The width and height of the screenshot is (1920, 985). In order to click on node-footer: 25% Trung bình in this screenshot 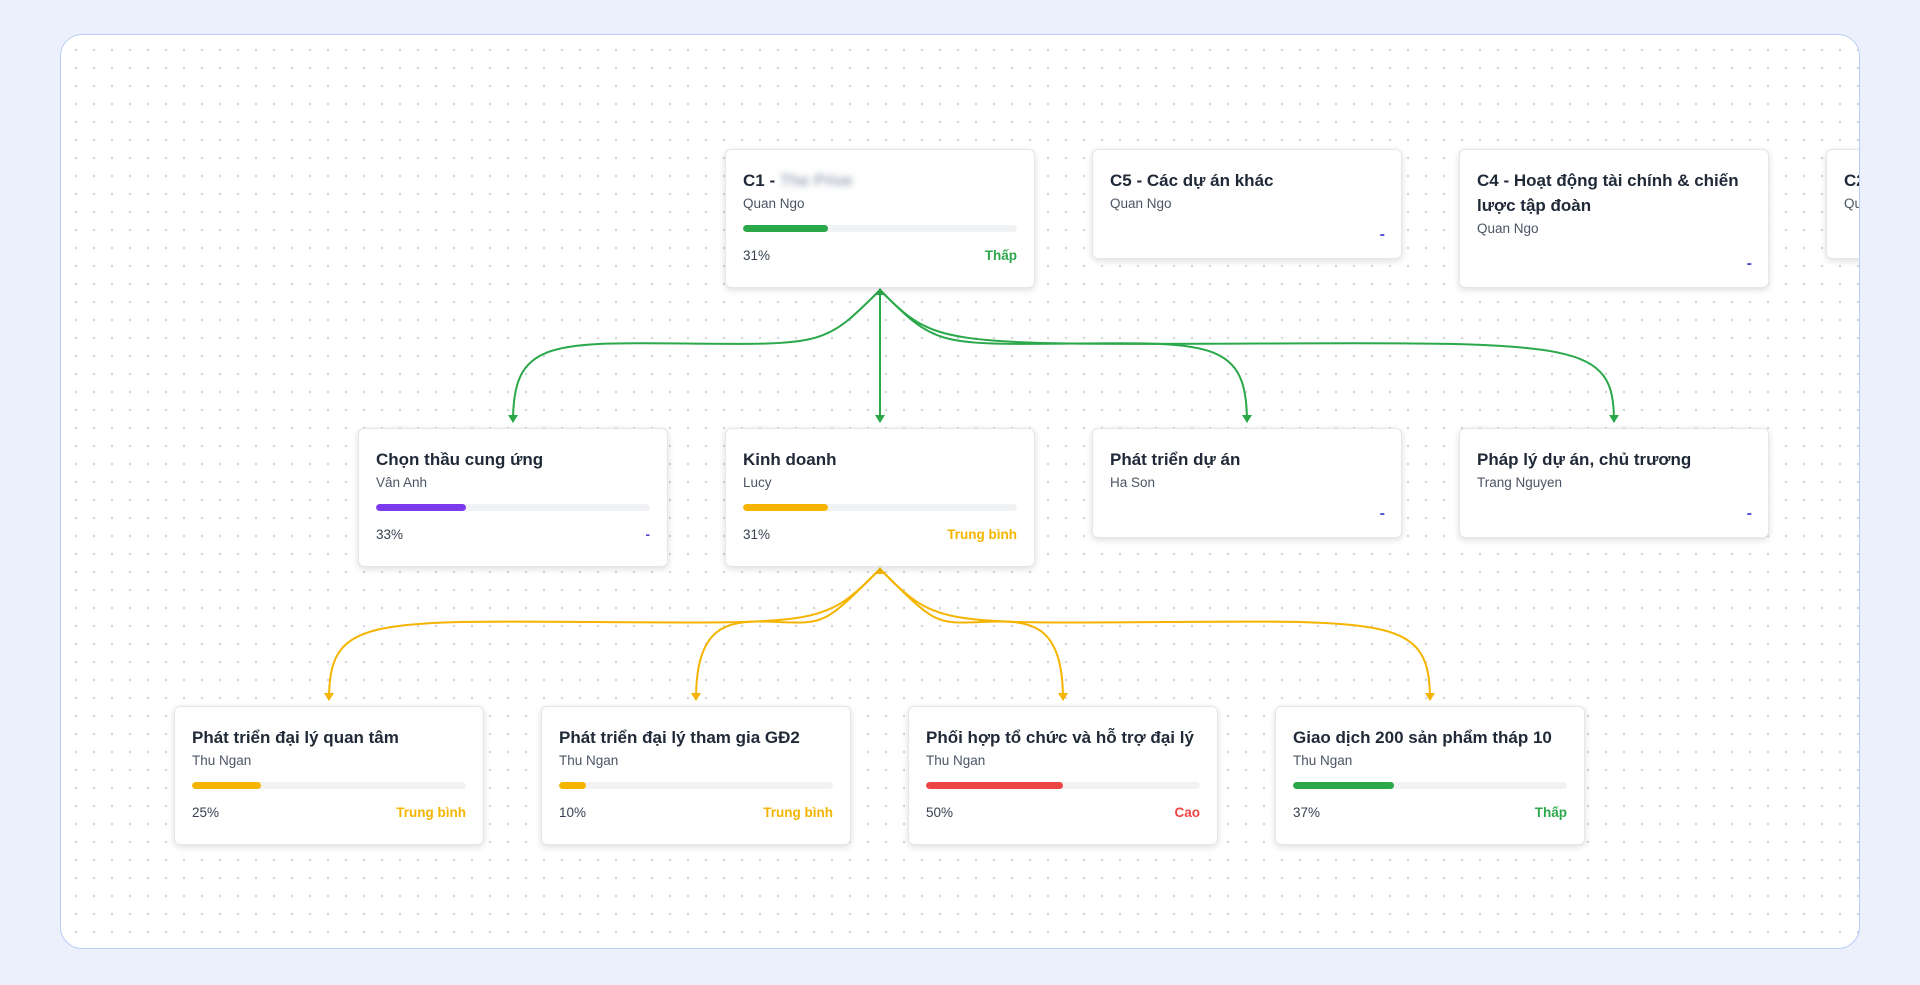, I will do `click(329, 813)`.